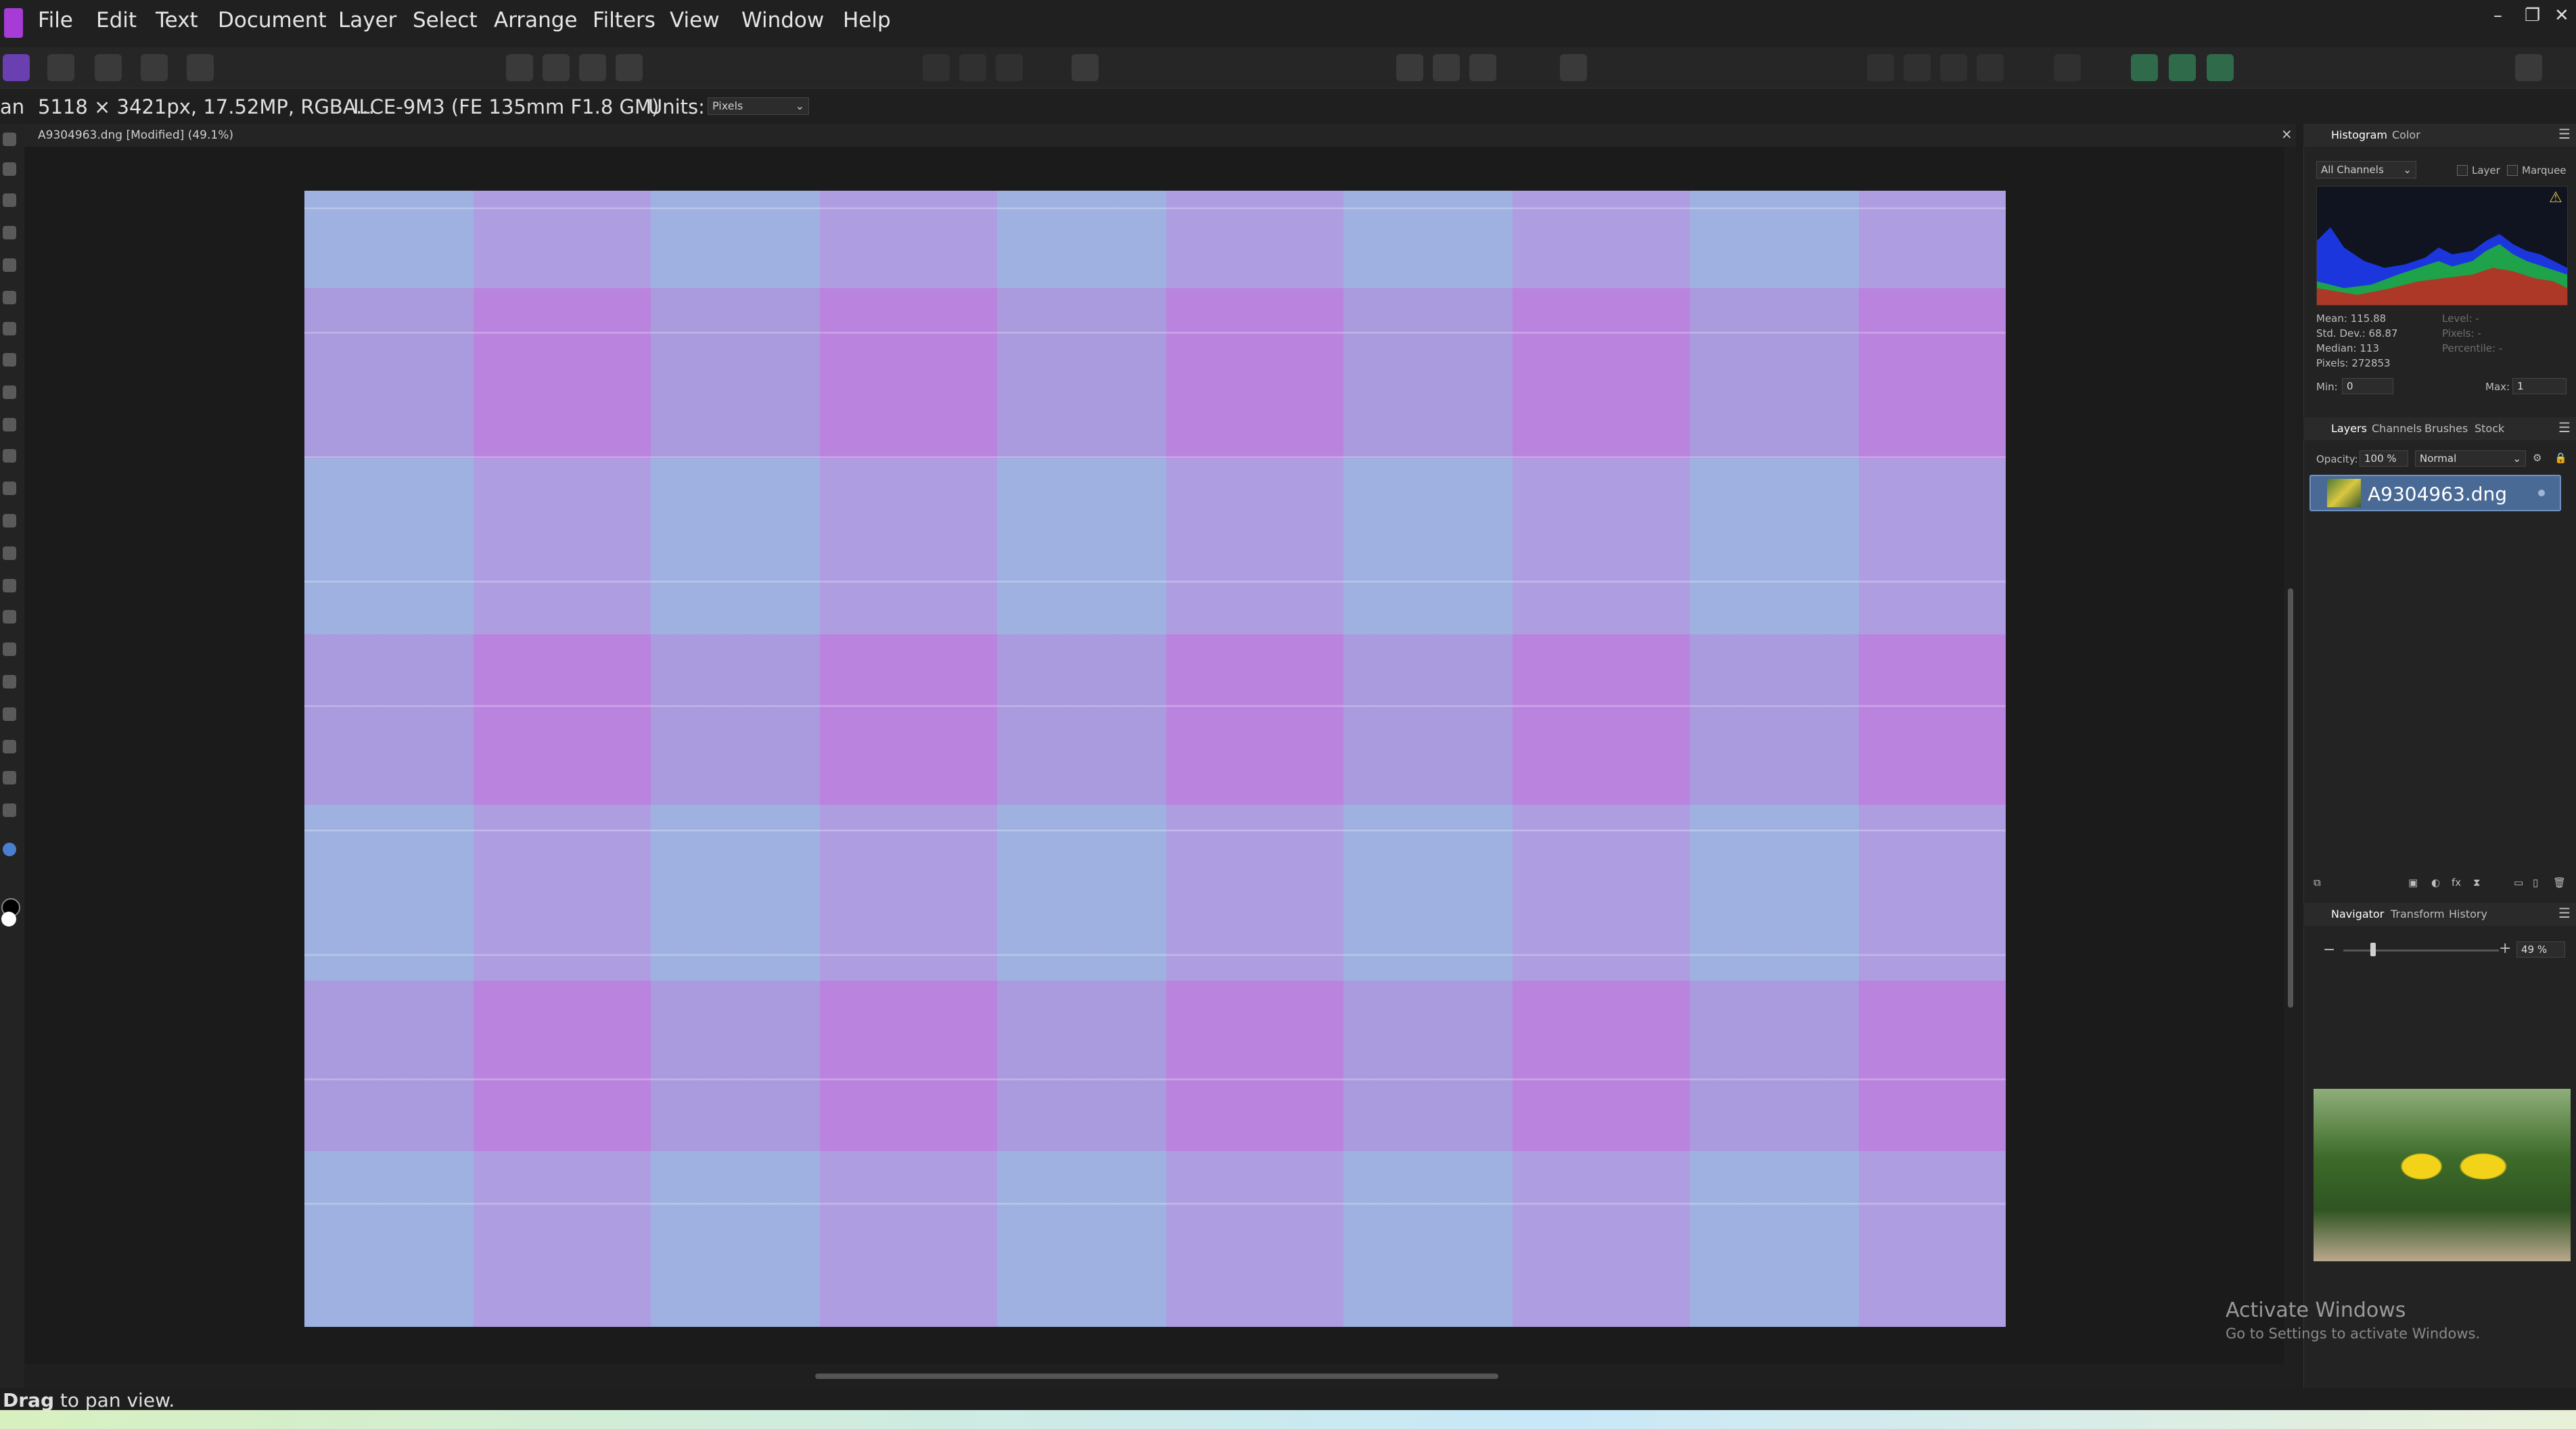  Describe the element at coordinates (9, 456) in the screenshot. I see `paint-brush-tool-icon` at that location.